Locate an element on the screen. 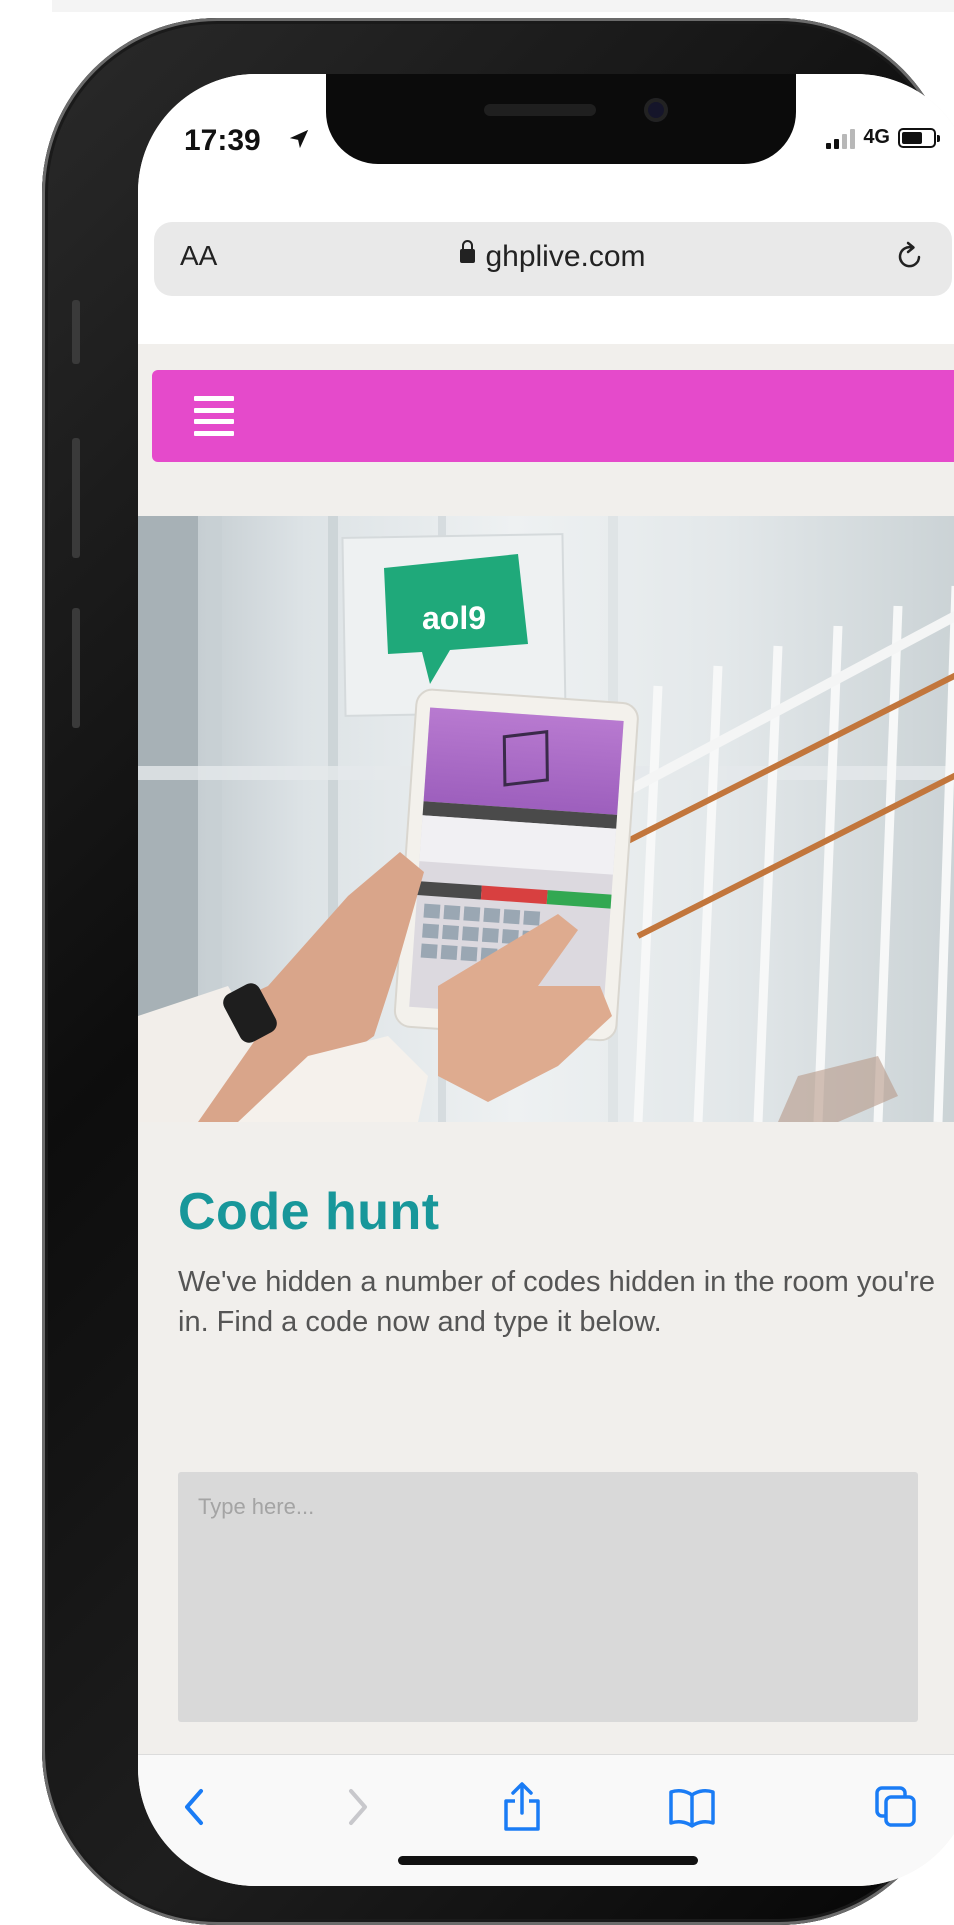 The width and height of the screenshot is (954, 1925). back-button is located at coordinates (194, 1807).